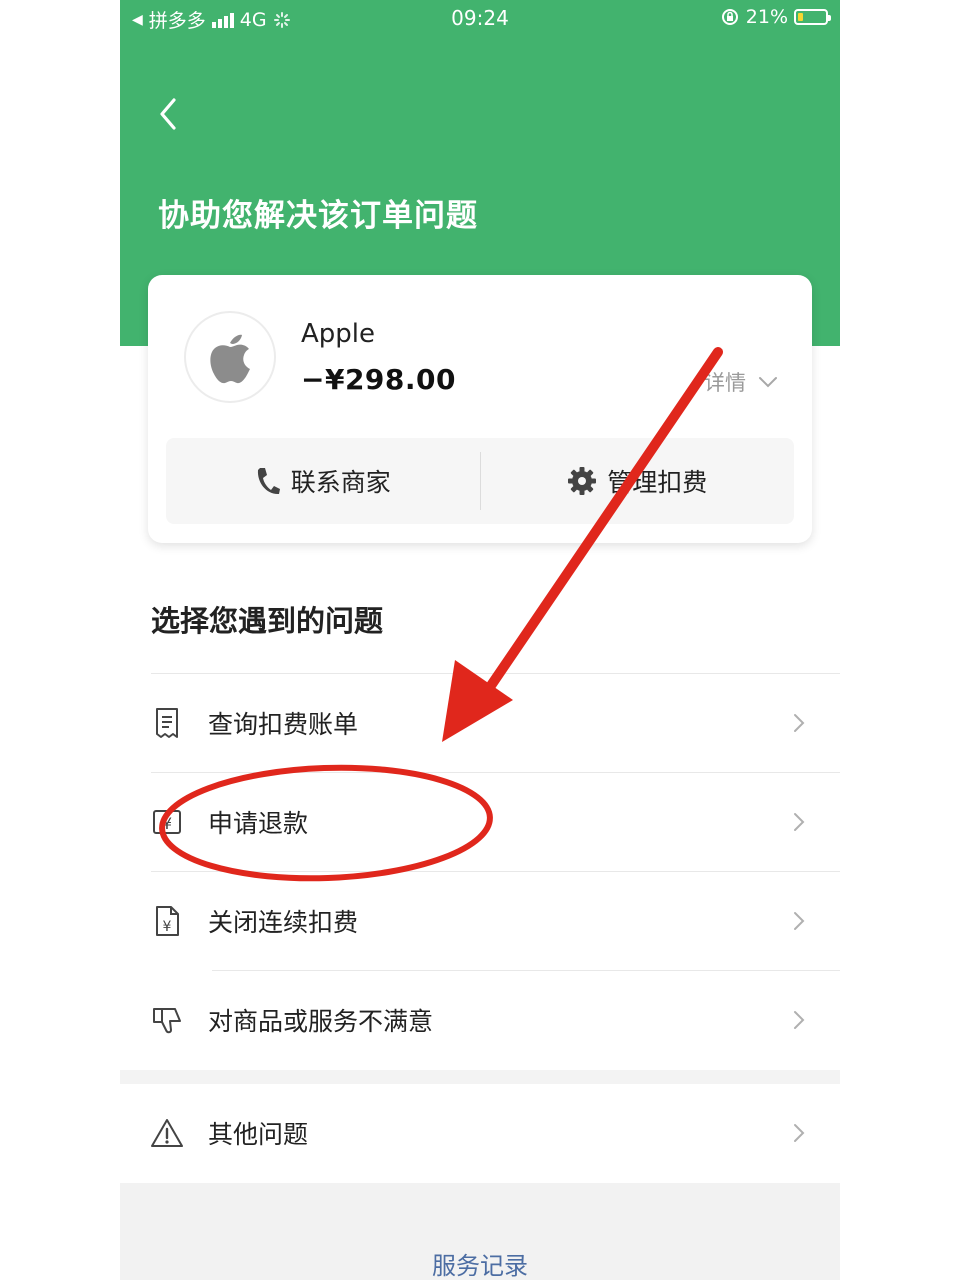  I want to click on warning-icon, so click(167, 1133).